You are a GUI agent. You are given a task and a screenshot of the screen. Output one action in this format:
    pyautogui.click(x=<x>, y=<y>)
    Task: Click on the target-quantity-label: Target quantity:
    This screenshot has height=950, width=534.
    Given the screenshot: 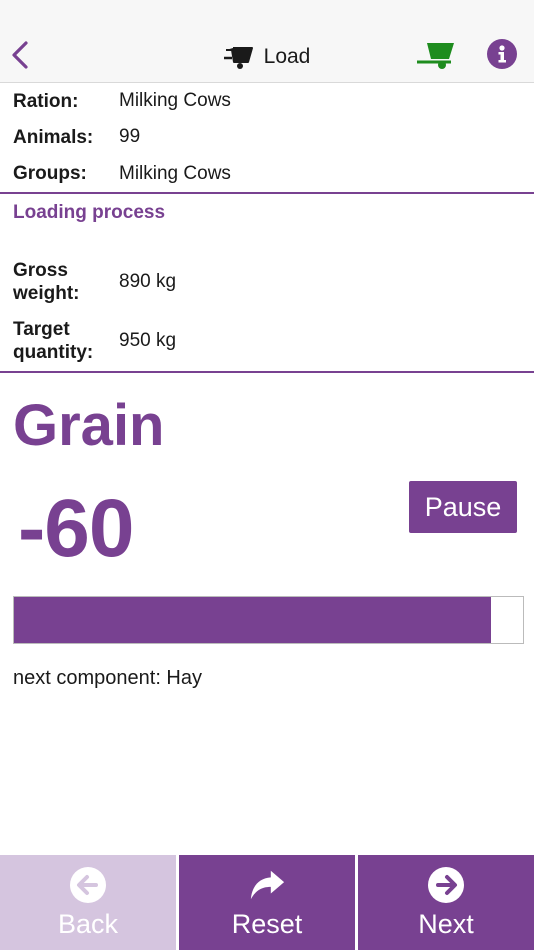 What is the action you would take?
    pyautogui.click(x=53, y=341)
    